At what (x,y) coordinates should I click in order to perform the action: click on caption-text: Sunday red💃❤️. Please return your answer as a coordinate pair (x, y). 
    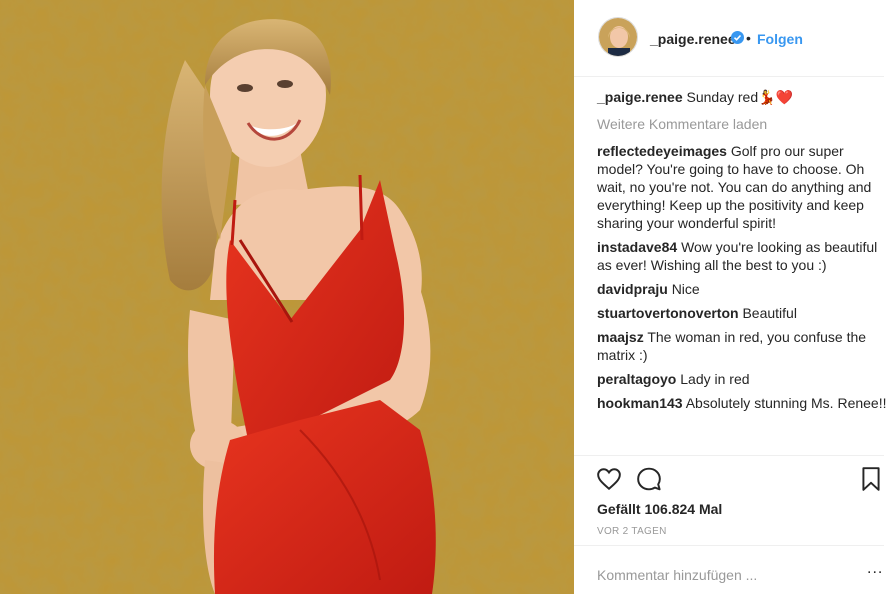
    Looking at the image, I should click on (739, 97).